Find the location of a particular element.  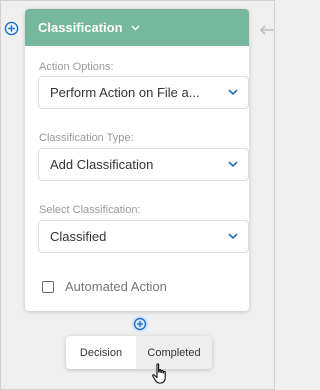

completed-option: Completed is located at coordinates (174, 352).